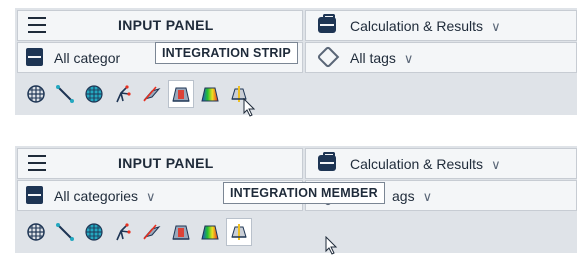 This screenshot has width=577, height=267. Describe the element at coordinates (249, 107) in the screenshot. I see `hand-cursor-icon` at that location.